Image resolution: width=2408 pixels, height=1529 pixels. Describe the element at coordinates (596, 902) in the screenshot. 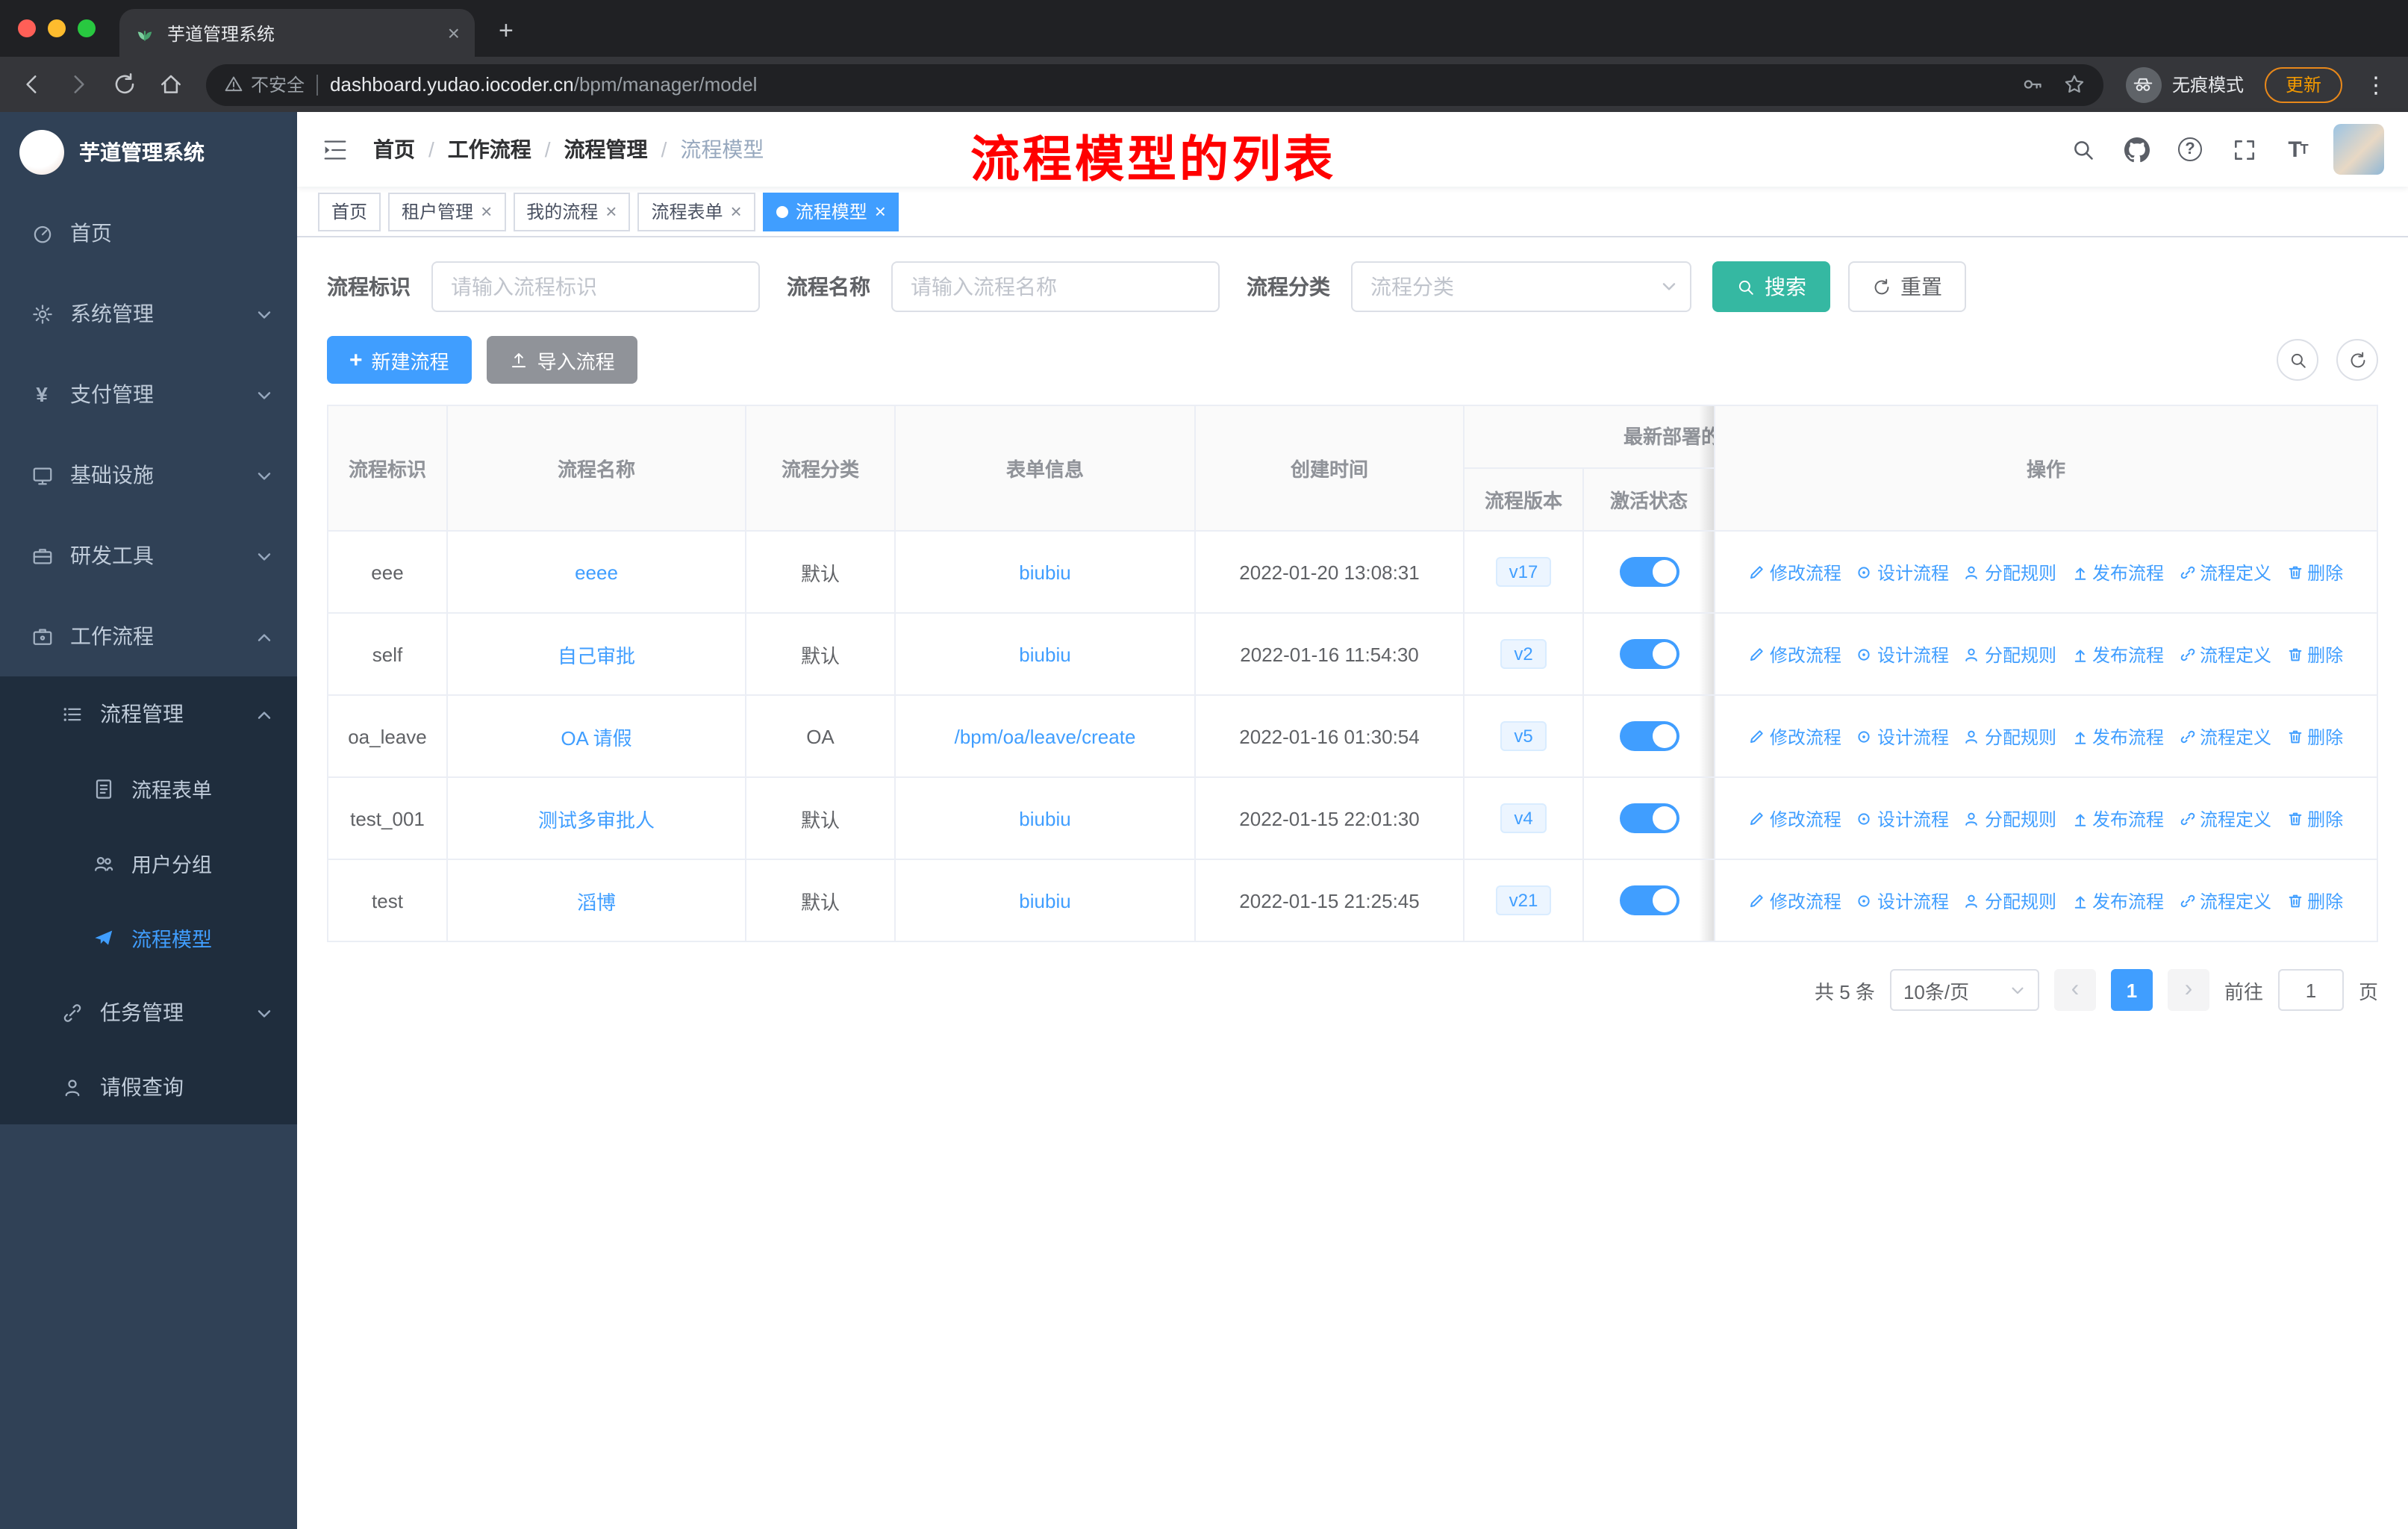

I see `process-name-link: 滔博` at that location.